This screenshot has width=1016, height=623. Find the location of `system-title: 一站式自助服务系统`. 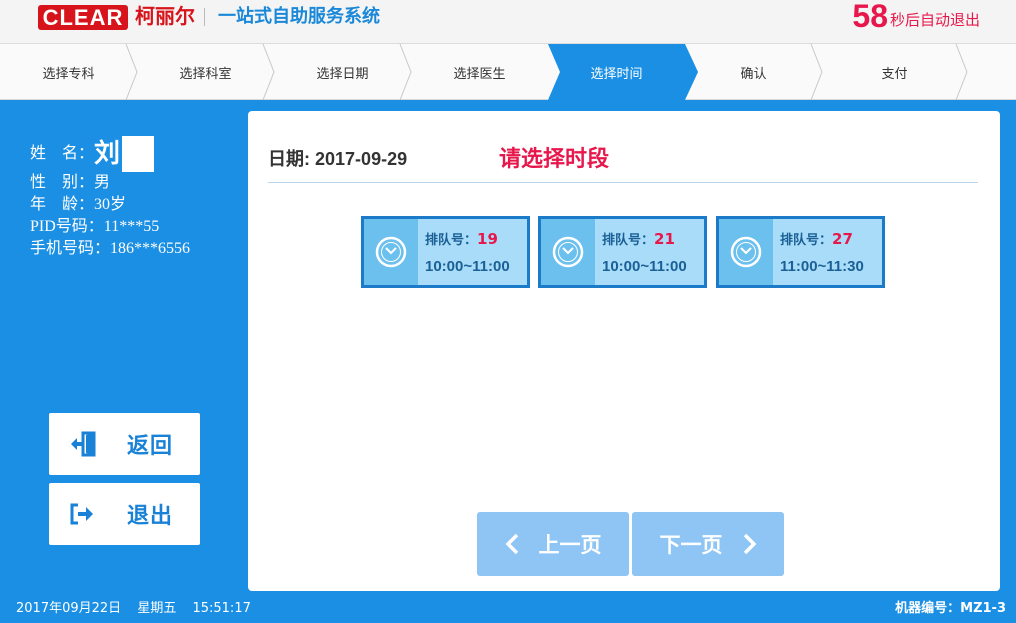

system-title: 一站式自助服务系统 is located at coordinates (299, 16).